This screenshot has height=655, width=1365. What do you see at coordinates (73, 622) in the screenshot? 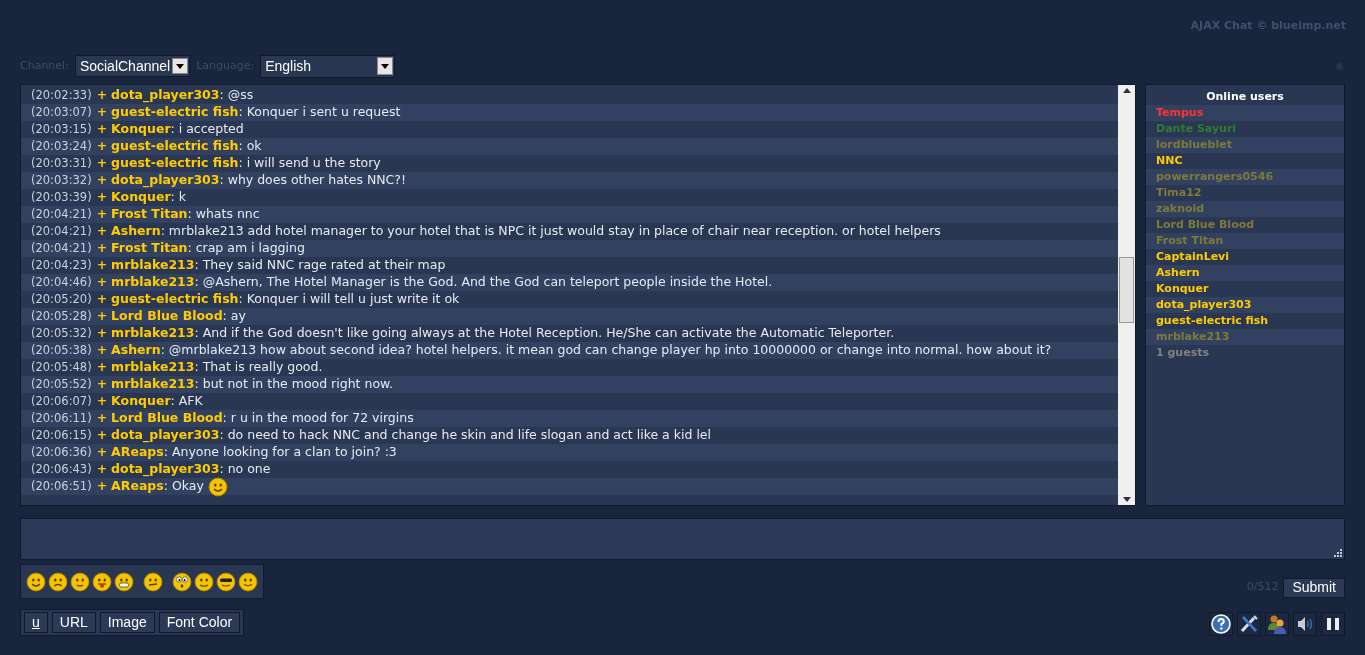
I see `format-button: URL` at bounding box center [73, 622].